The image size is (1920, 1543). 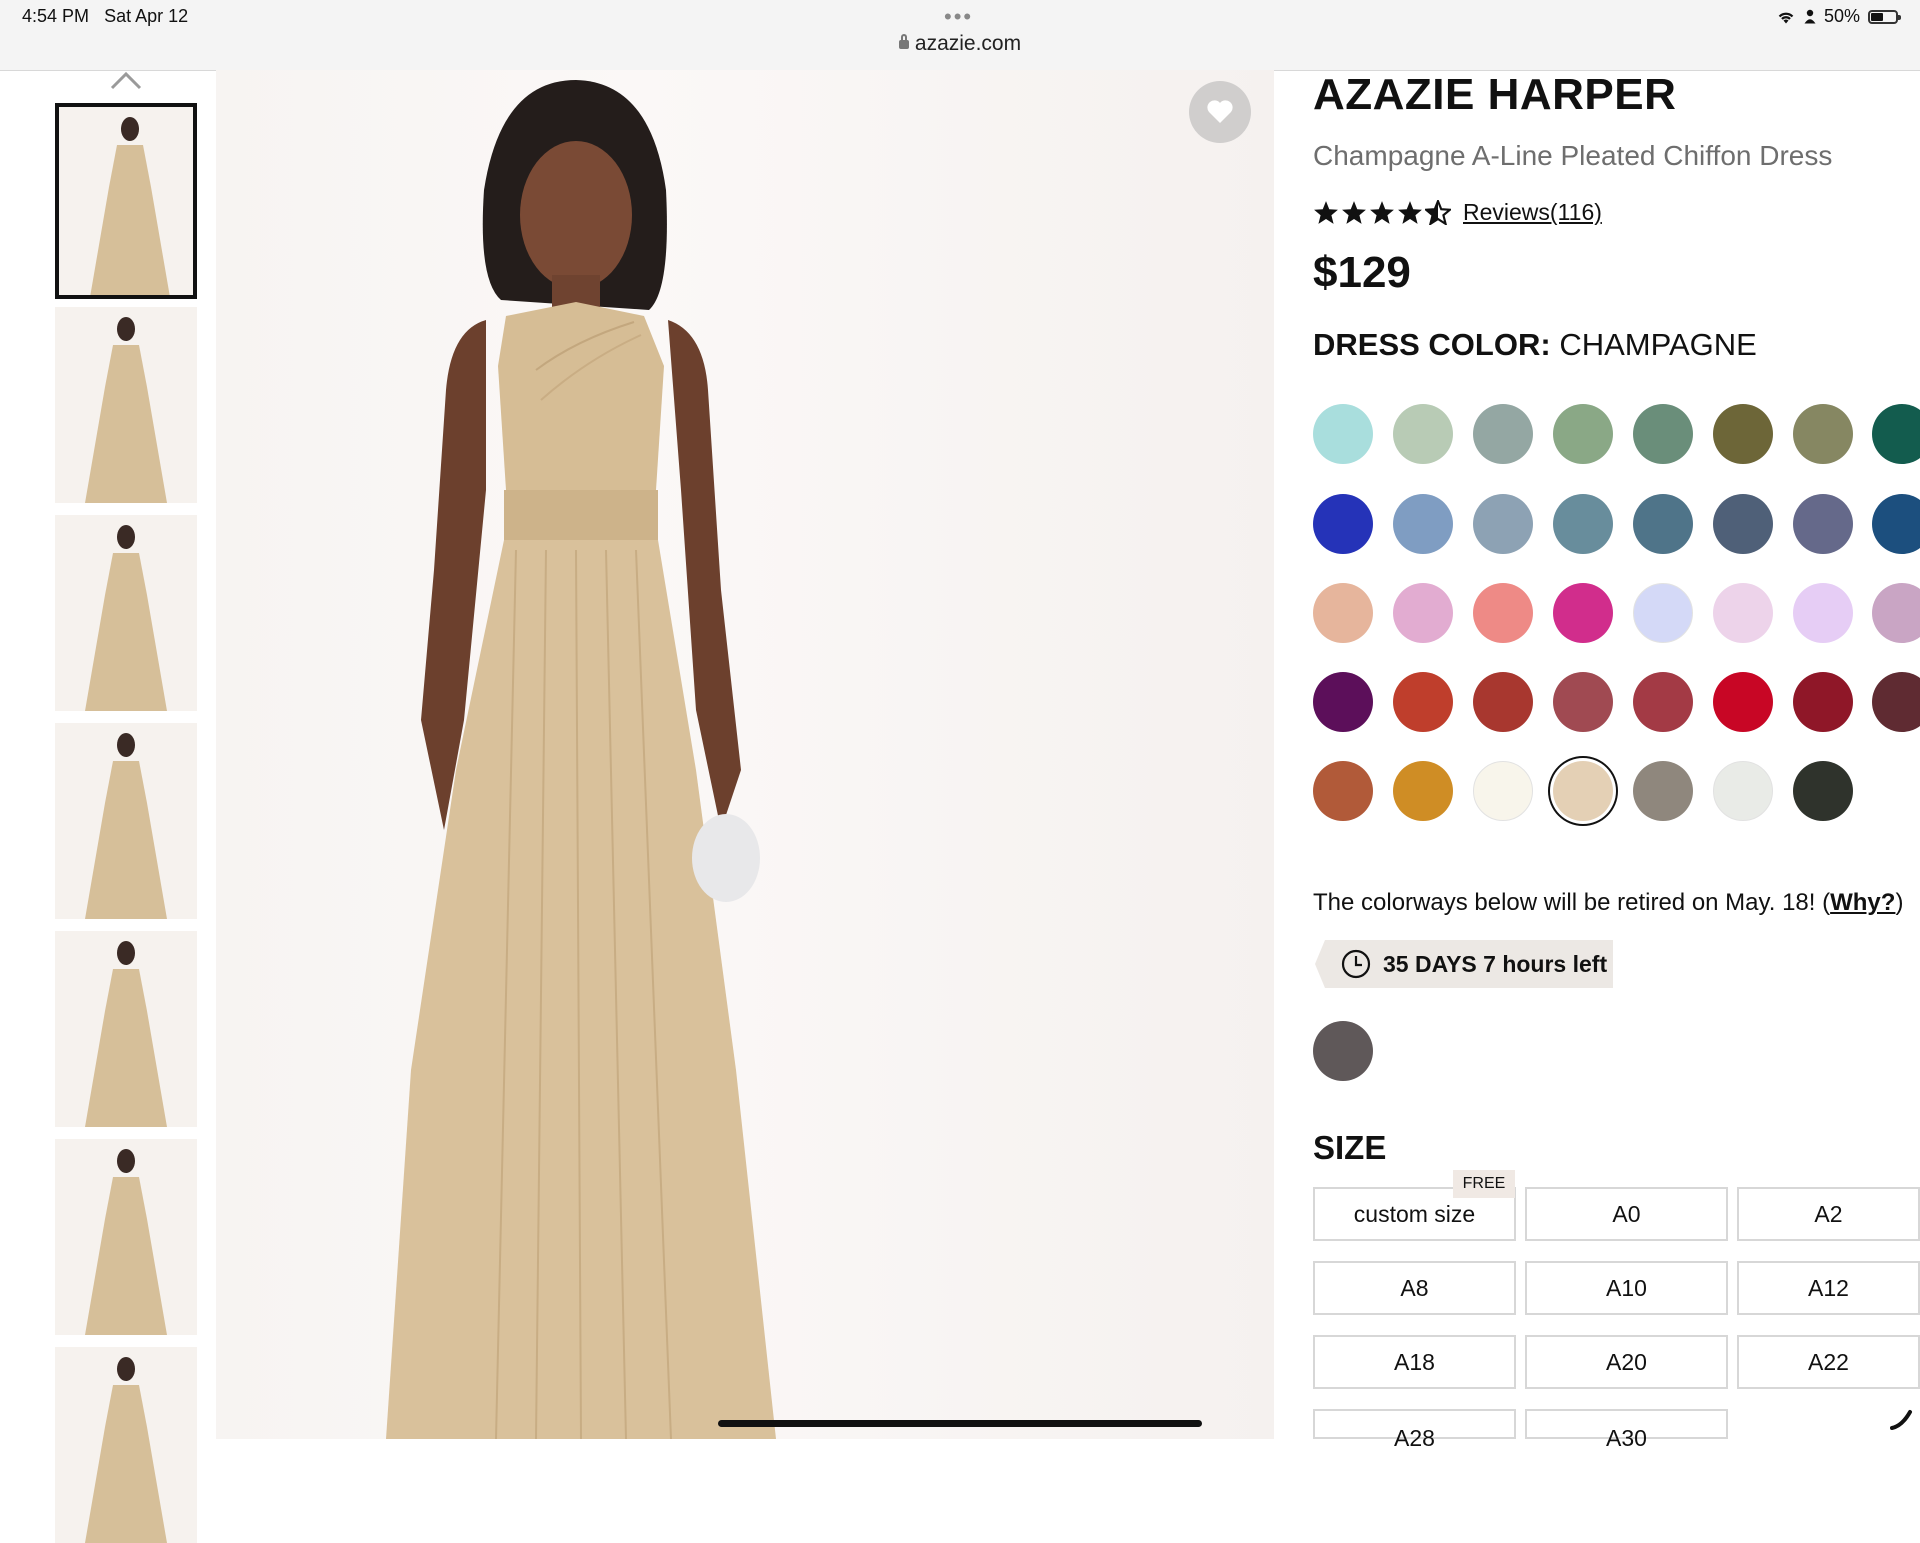 What do you see at coordinates (126, 80) in the screenshot?
I see `chevron-up-icon` at bounding box center [126, 80].